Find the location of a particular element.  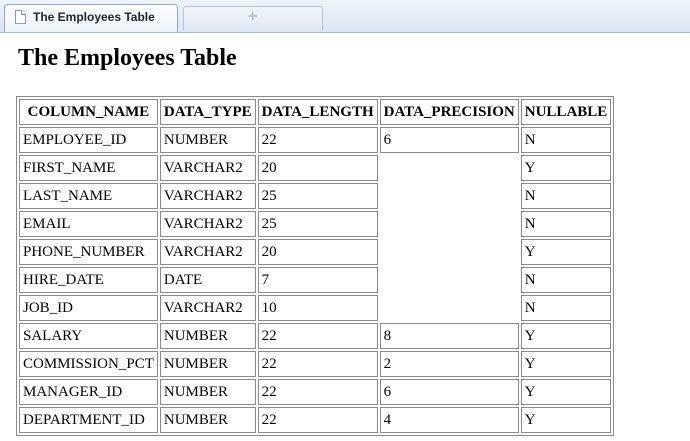

table-row: FIRST_NAME VARCHAR2 20 Y is located at coordinates (315, 168).